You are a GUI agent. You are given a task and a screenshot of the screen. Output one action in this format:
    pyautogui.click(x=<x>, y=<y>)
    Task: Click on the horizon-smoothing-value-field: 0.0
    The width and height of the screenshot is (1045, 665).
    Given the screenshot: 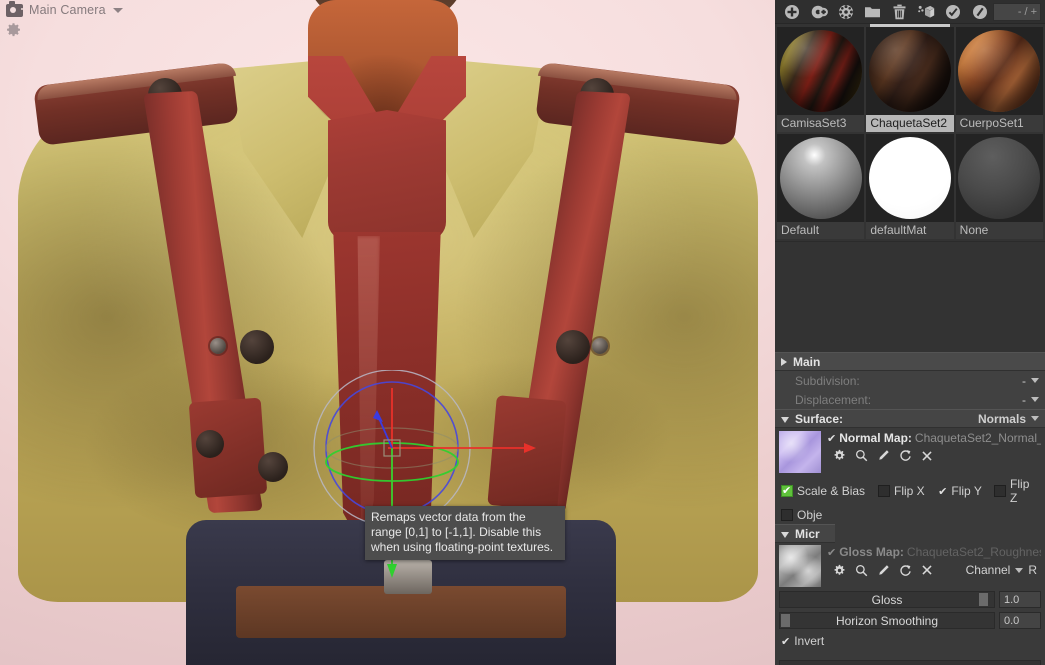 What is the action you would take?
    pyautogui.click(x=1020, y=620)
    